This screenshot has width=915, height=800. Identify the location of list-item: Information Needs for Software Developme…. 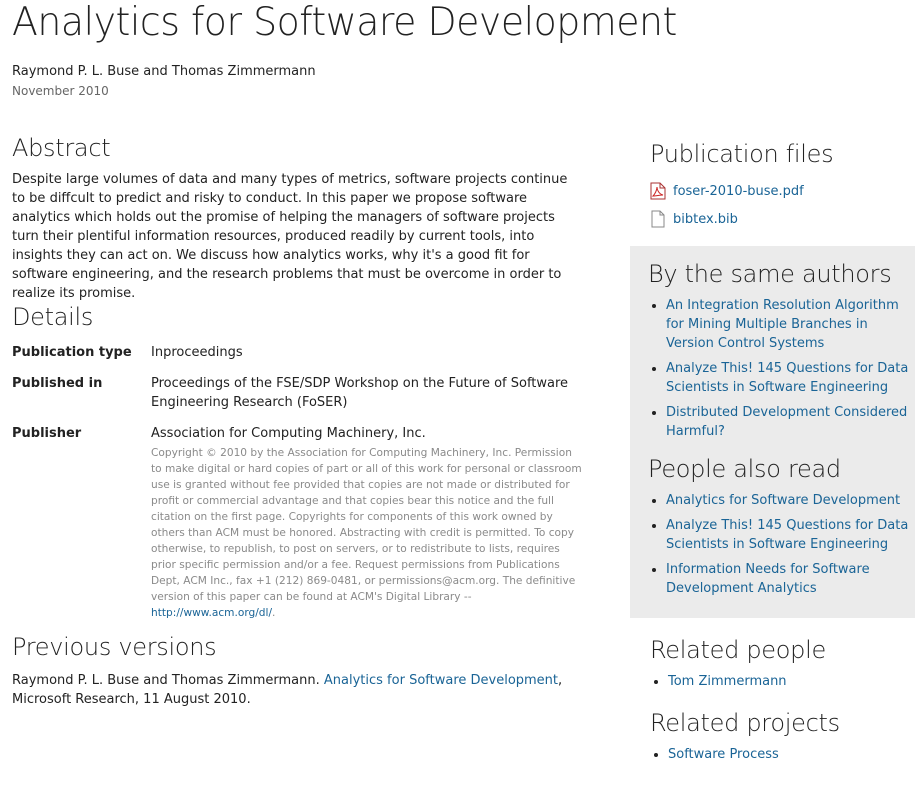
(790, 579).